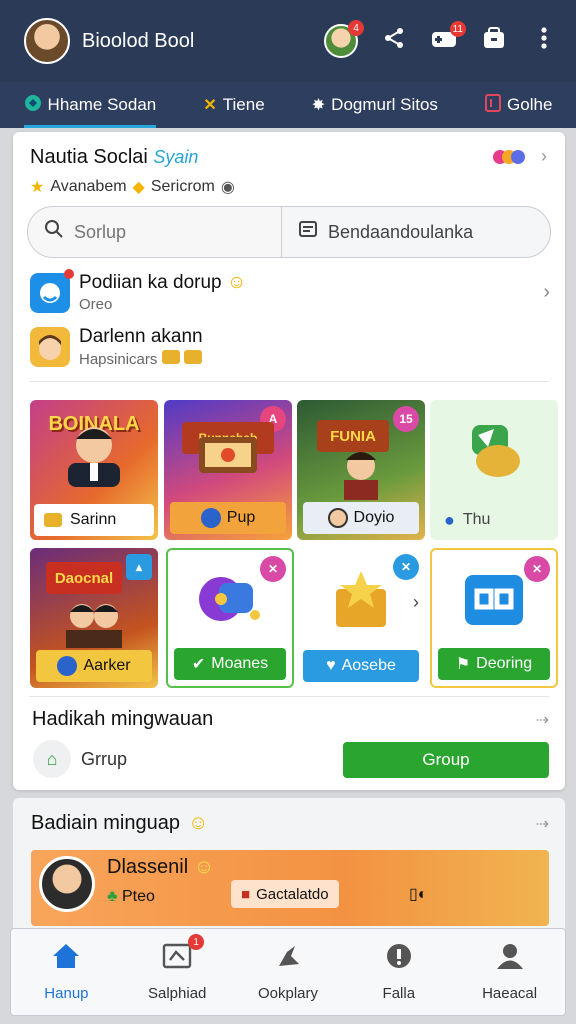 The width and height of the screenshot is (576, 1024). Describe the element at coordinates (290, 347) in the screenshot. I see `list-item: Darlenn akann Hapsinicars` at that location.